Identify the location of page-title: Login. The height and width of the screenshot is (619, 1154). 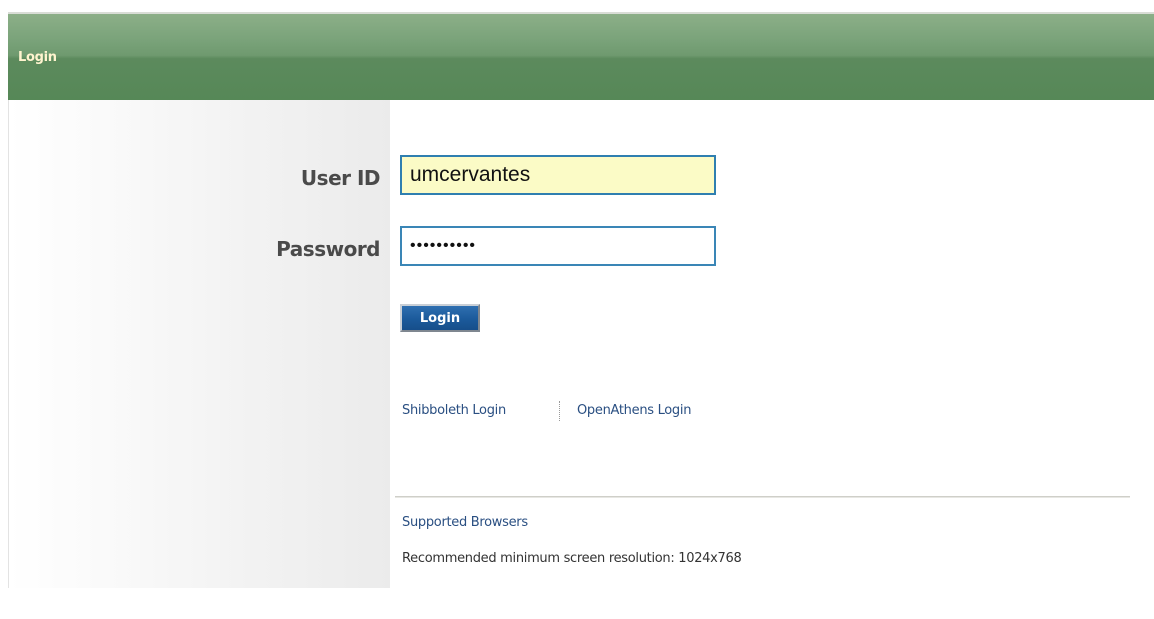
(37, 57).